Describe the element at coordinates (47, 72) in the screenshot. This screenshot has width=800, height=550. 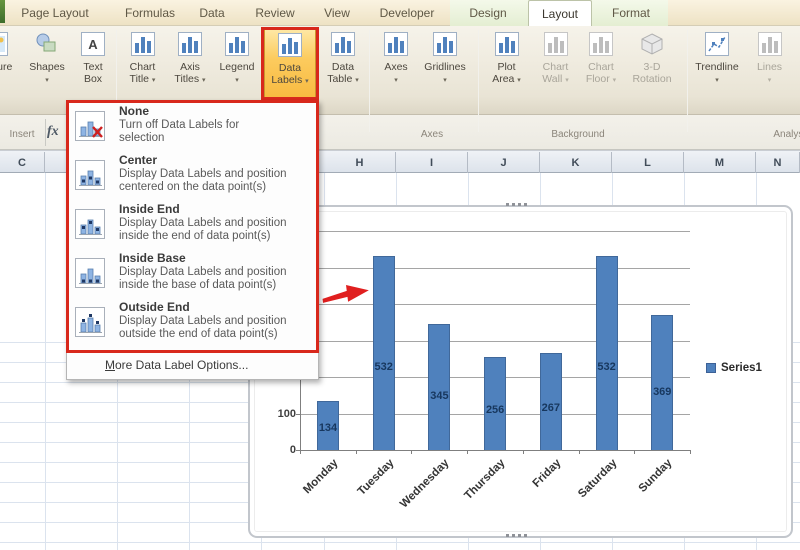
I see `ribbon-button-label: Shapes ▾` at that location.